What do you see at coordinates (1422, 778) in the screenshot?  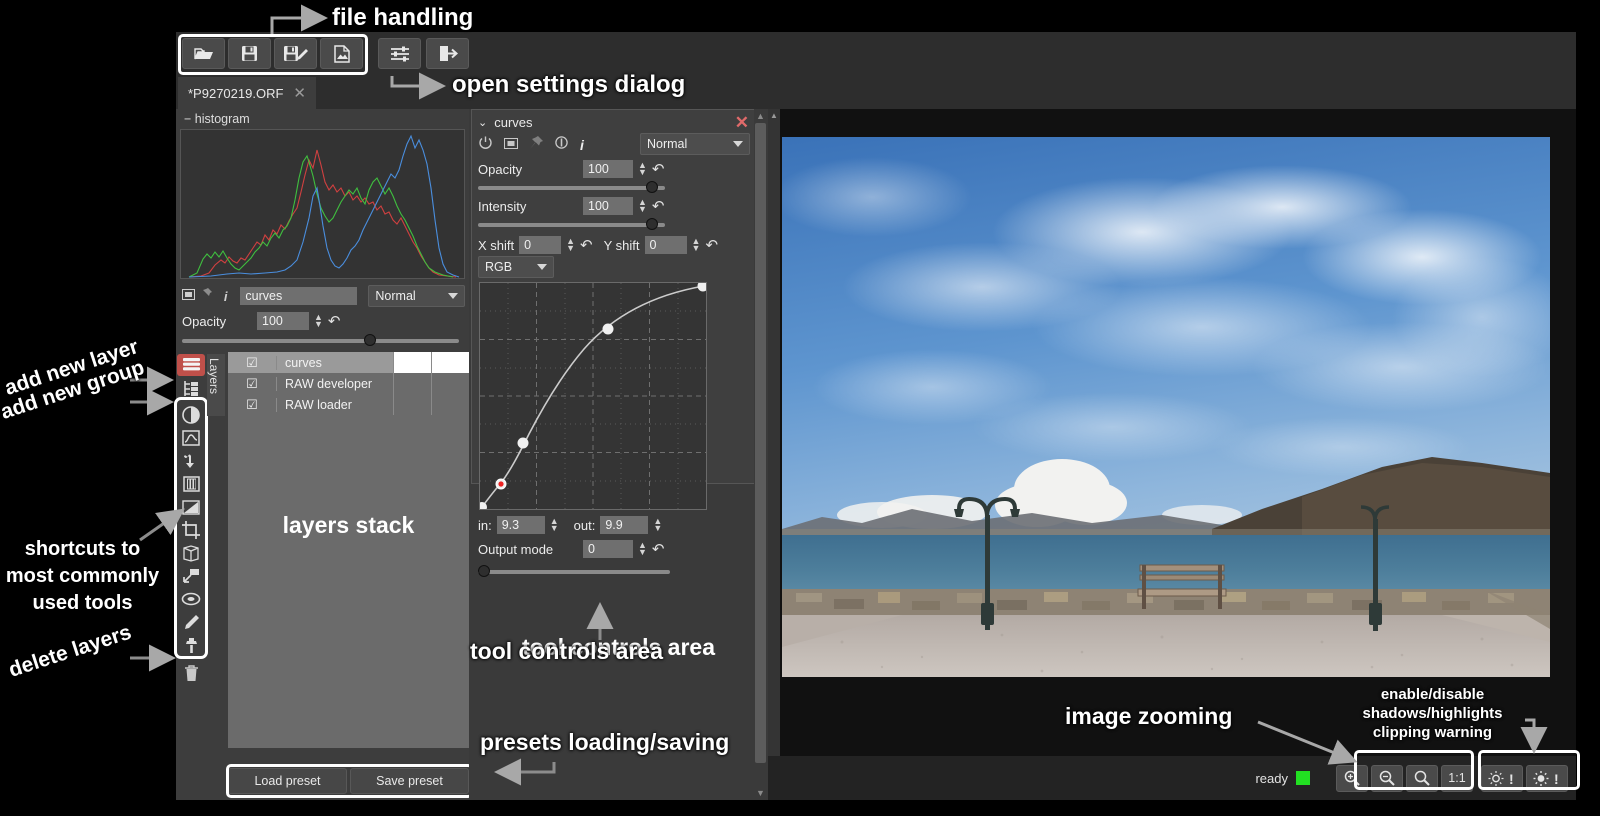 I see `zoom-fit-button` at bounding box center [1422, 778].